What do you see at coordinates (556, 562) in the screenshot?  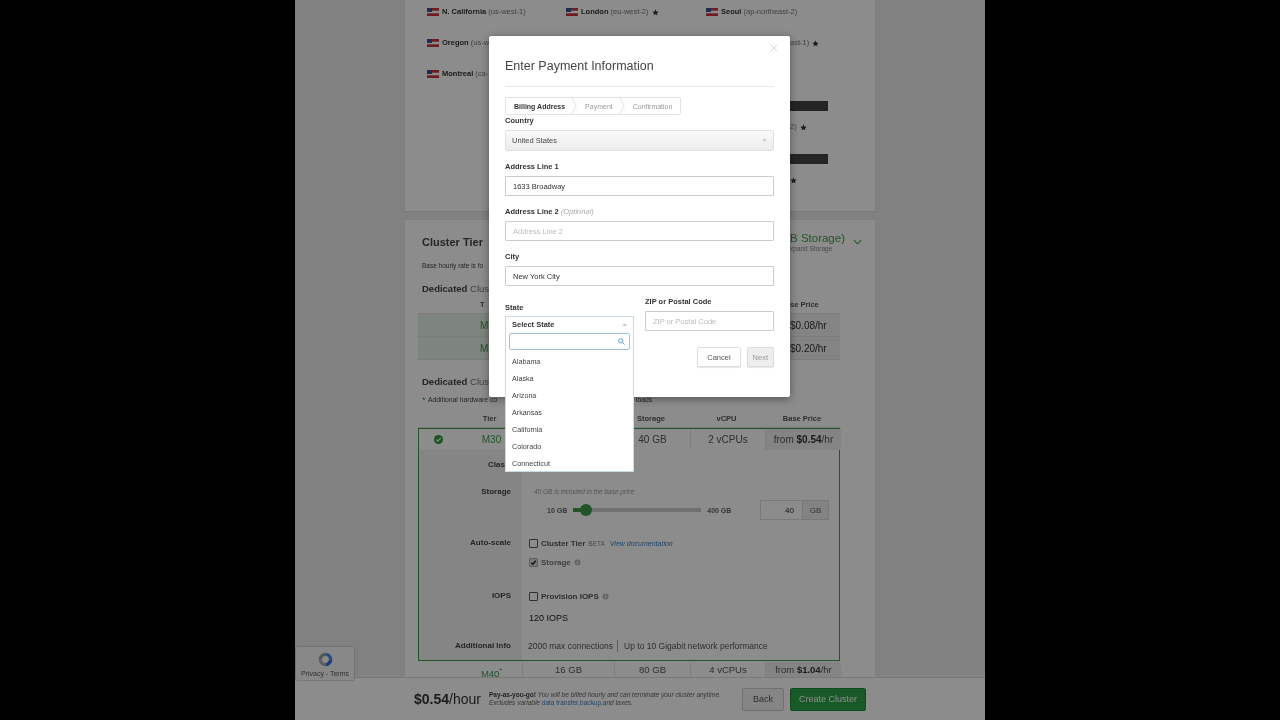 I see `checkbox-label: Storage` at bounding box center [556, 562].